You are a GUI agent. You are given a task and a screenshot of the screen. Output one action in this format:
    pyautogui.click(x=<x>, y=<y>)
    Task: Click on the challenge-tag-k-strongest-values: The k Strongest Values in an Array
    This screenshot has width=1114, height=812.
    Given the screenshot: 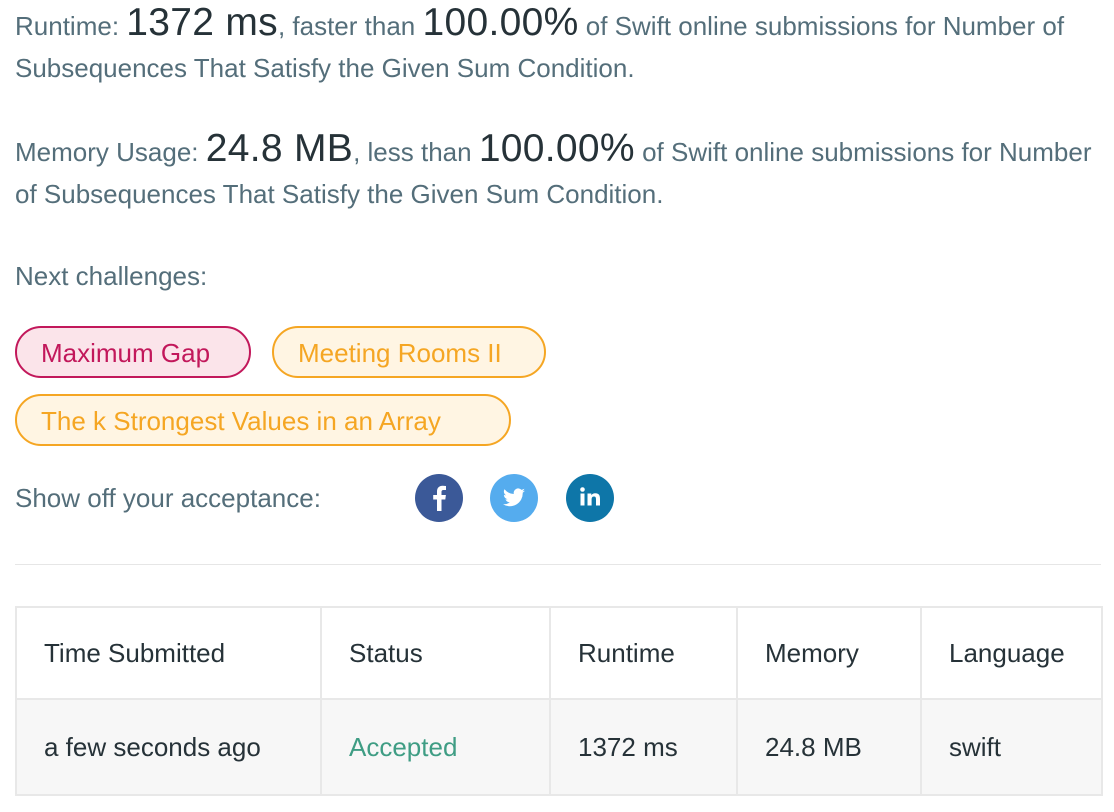 What is the action you would take?
    pyautogui.click(x=263, y=420)
    